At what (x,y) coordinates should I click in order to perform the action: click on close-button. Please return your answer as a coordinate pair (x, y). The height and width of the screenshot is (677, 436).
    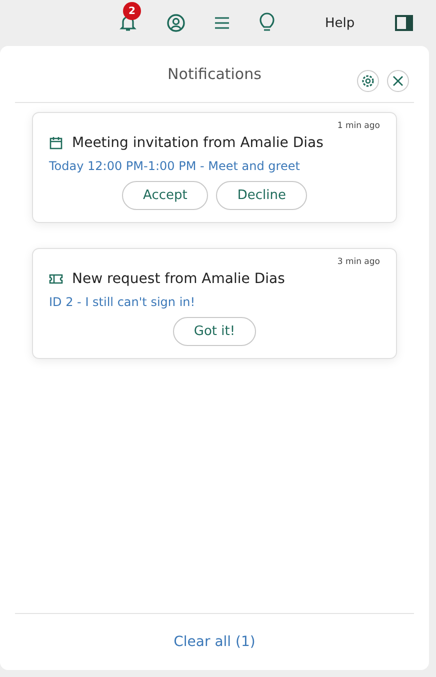
    Looking at the image, I should click on (398, 81).